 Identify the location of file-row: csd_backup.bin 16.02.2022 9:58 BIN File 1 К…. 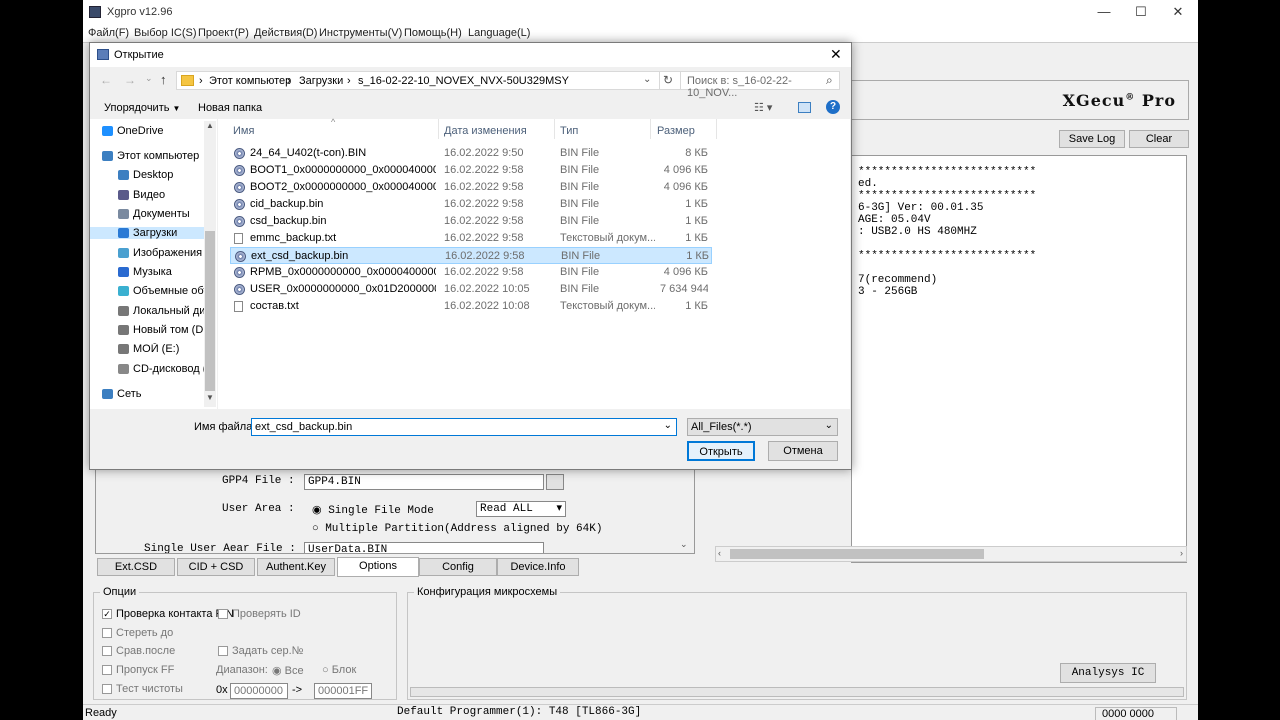
(471, 221).